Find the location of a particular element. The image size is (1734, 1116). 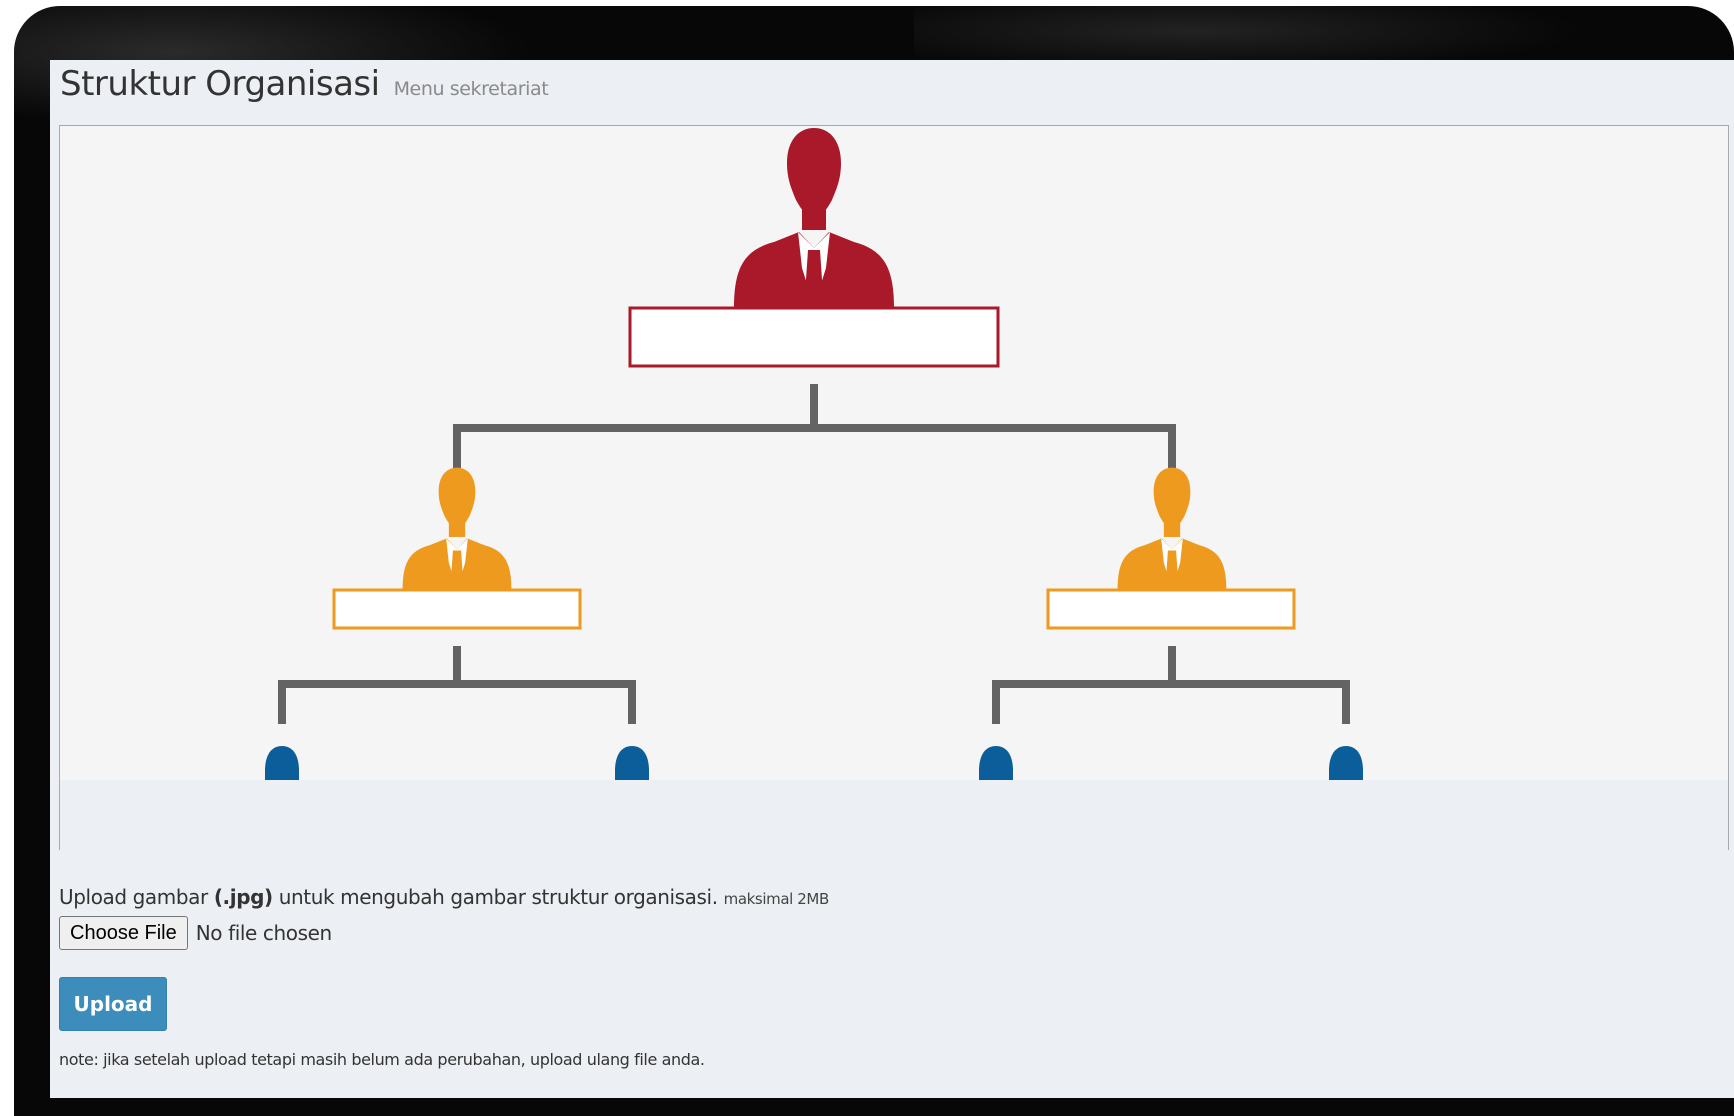

page-subtitle: Menu sekretariat is located at coordinates (471, 89).